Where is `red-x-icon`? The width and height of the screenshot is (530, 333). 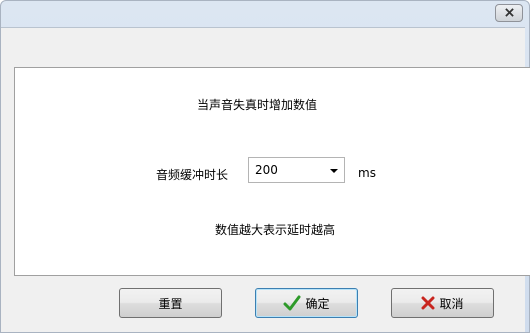
red-x-icon is located at coordinates (428, 303).